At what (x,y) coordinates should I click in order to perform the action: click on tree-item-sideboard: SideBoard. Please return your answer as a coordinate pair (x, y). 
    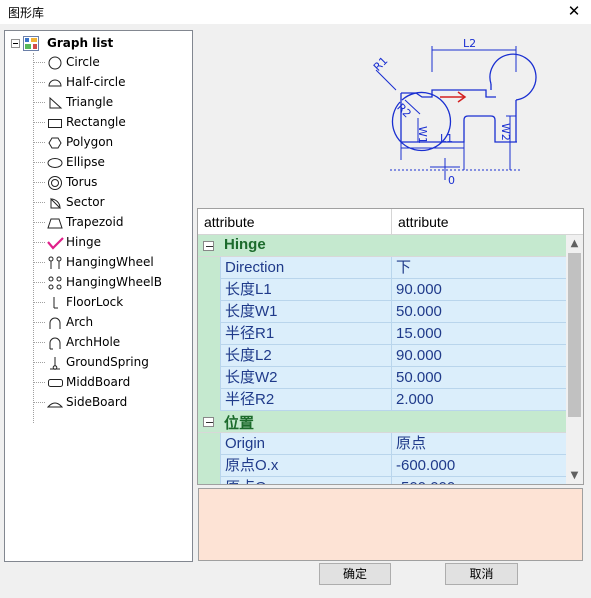
    Looking at the image, I should click on (112, 403).